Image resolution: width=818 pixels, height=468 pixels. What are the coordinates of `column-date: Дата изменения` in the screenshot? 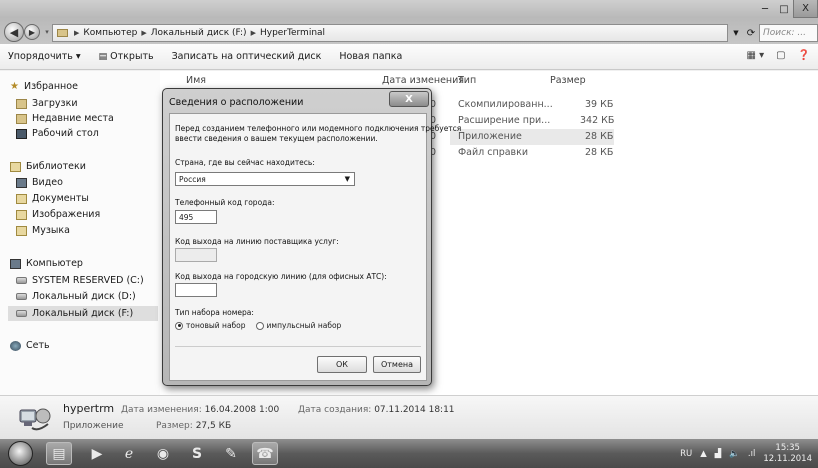 It's located at (423, 80).